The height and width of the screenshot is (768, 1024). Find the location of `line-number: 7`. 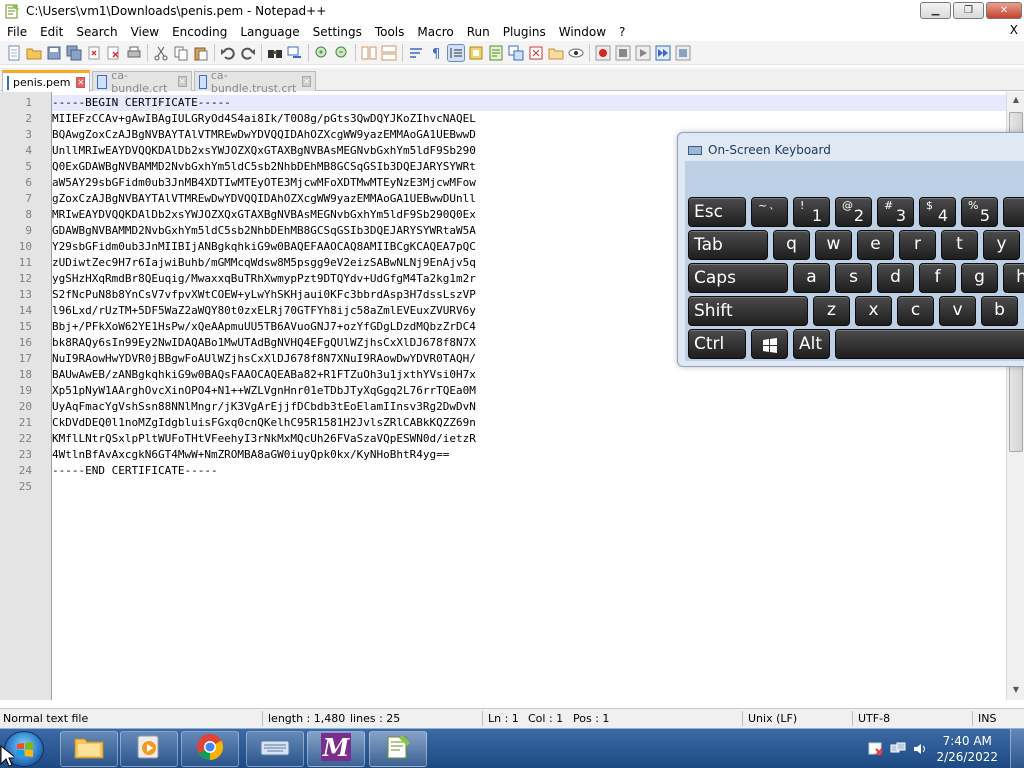

line-number: 7 is located at coordinates (26, 199).